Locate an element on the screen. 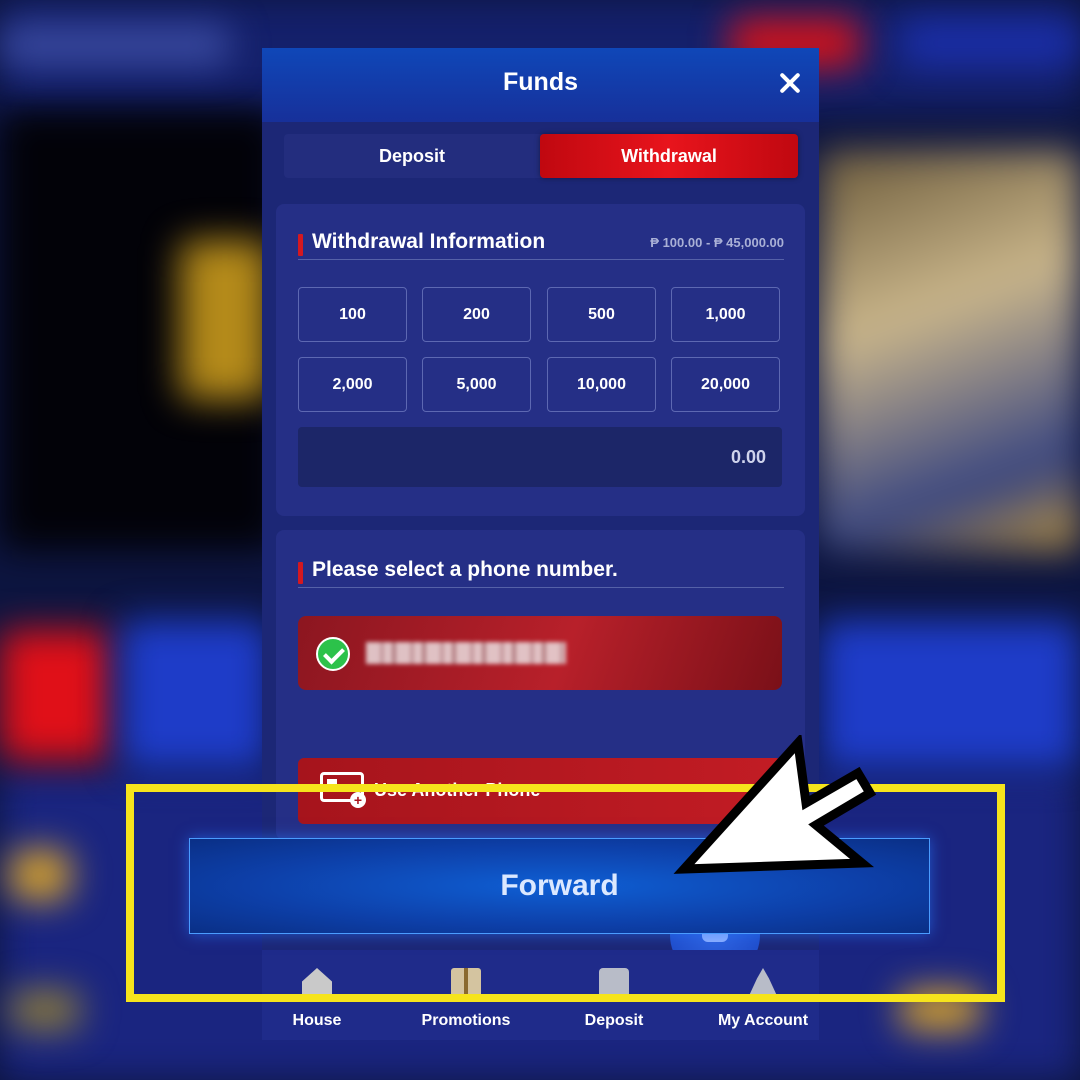  modal-header: Funds is located at coordinates (540, 85).